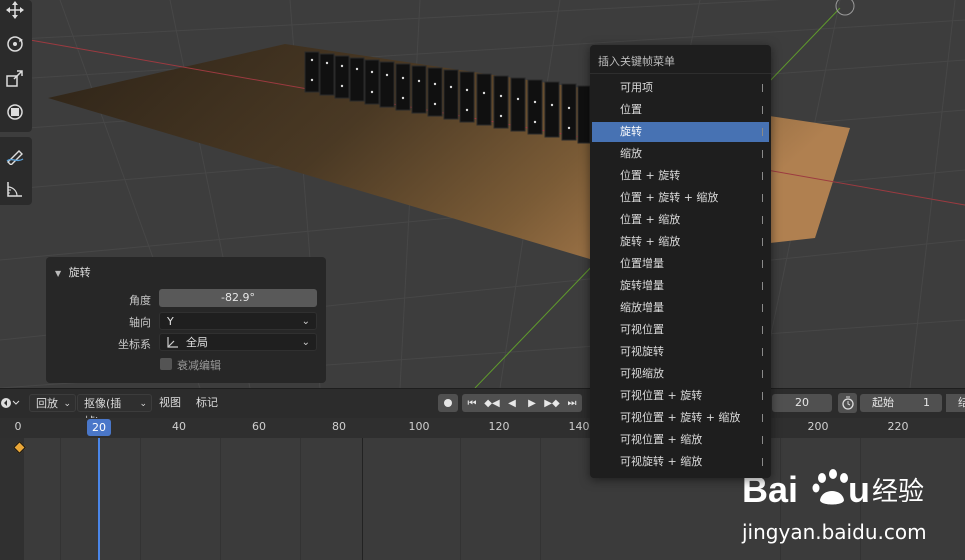 This screenshot has width=965, height=560. Describe the element at coordinates (680, 396) in the screenshot. I see `menu-item: 可视位置 + 旋转` at that location.